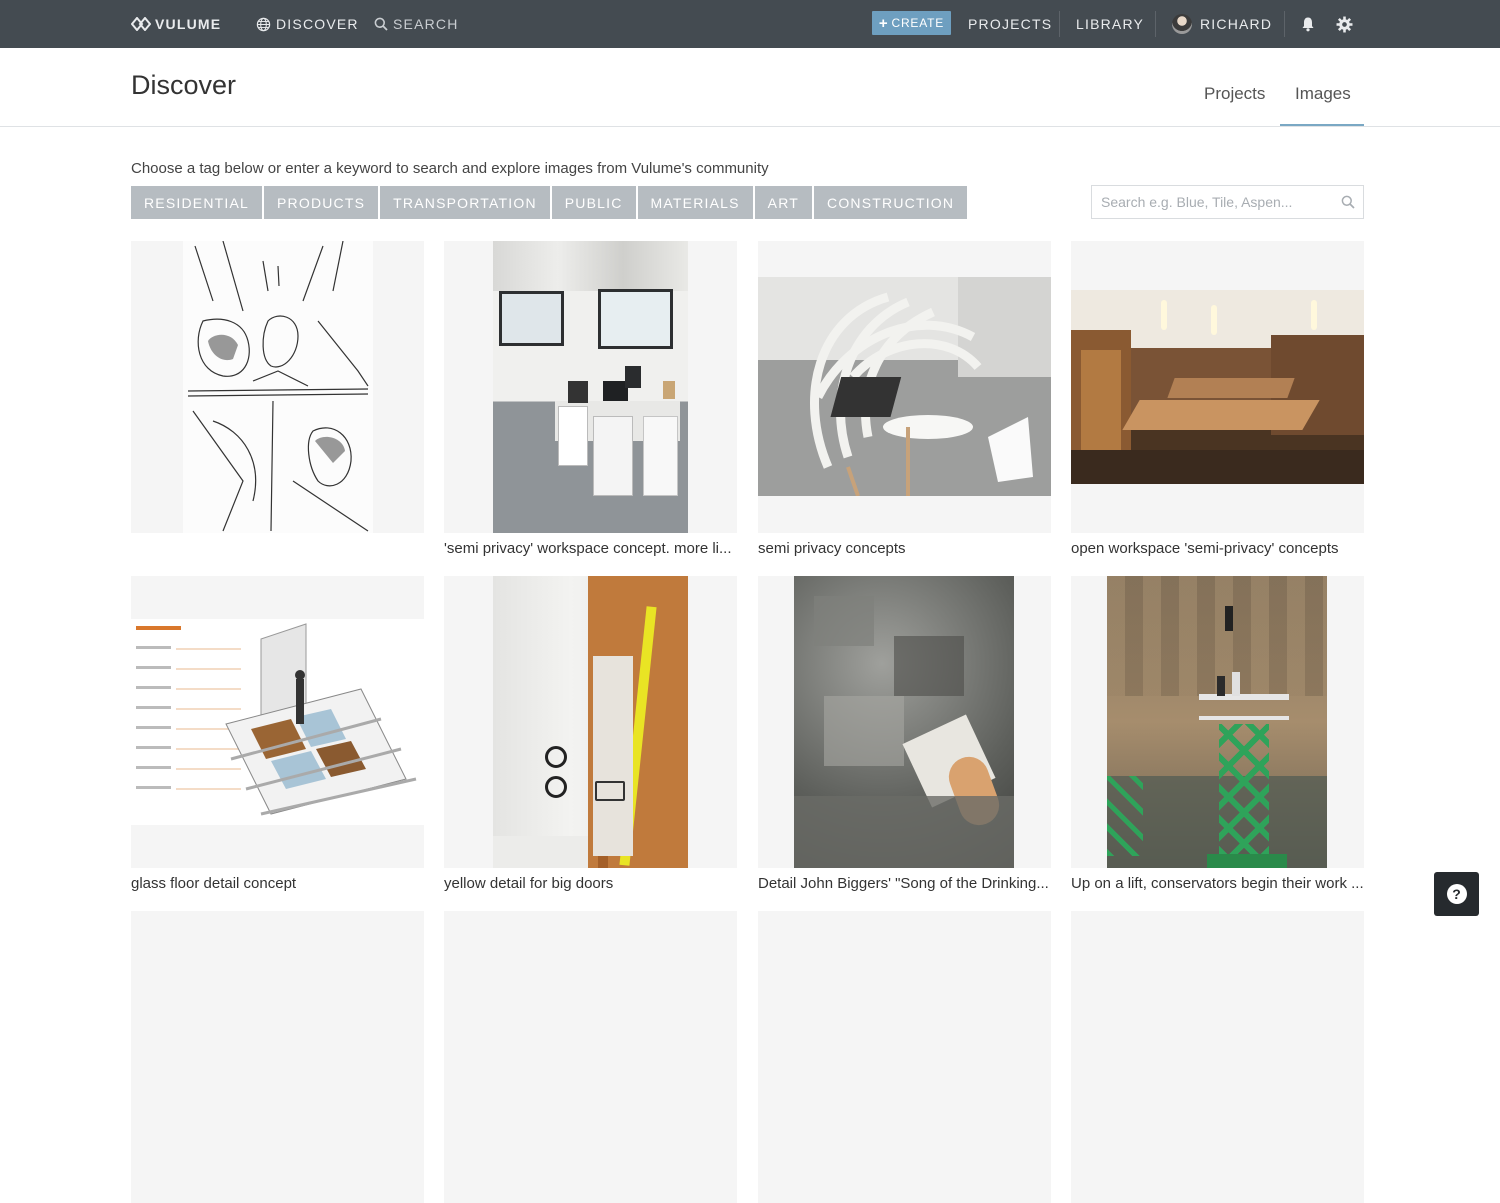 This screenshot has height=1203, width=1500. I want to click on tab-images: Images, so click(1323, 94).